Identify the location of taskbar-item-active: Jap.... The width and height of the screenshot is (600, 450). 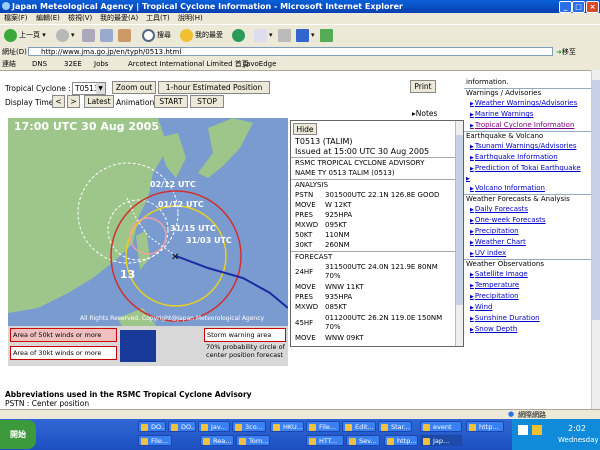
(441, 440).